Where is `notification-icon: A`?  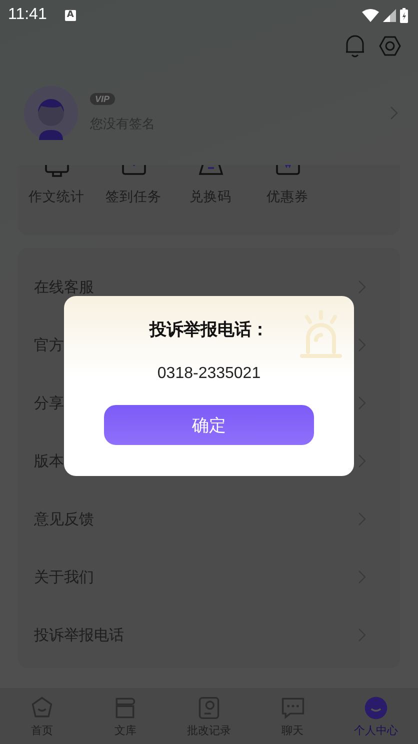 notification-icon: A is located at coordinates (70, 15).